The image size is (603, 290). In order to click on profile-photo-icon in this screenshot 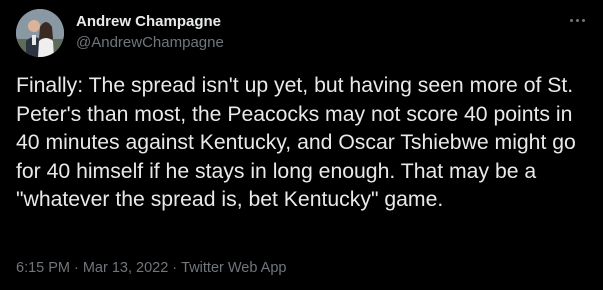, I will do `click(40, 33)`.